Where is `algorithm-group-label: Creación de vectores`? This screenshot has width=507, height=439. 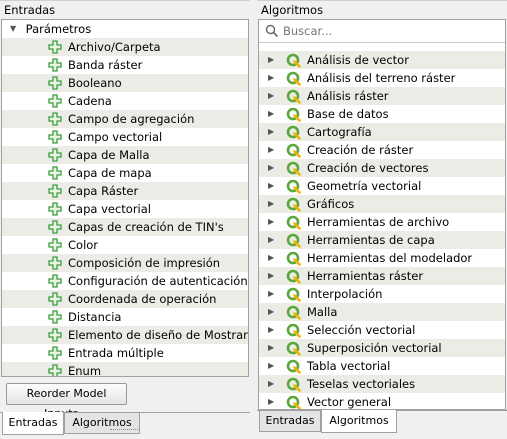
algorithm-group-label: Creación de vectores is located at coordinates (368, 168).